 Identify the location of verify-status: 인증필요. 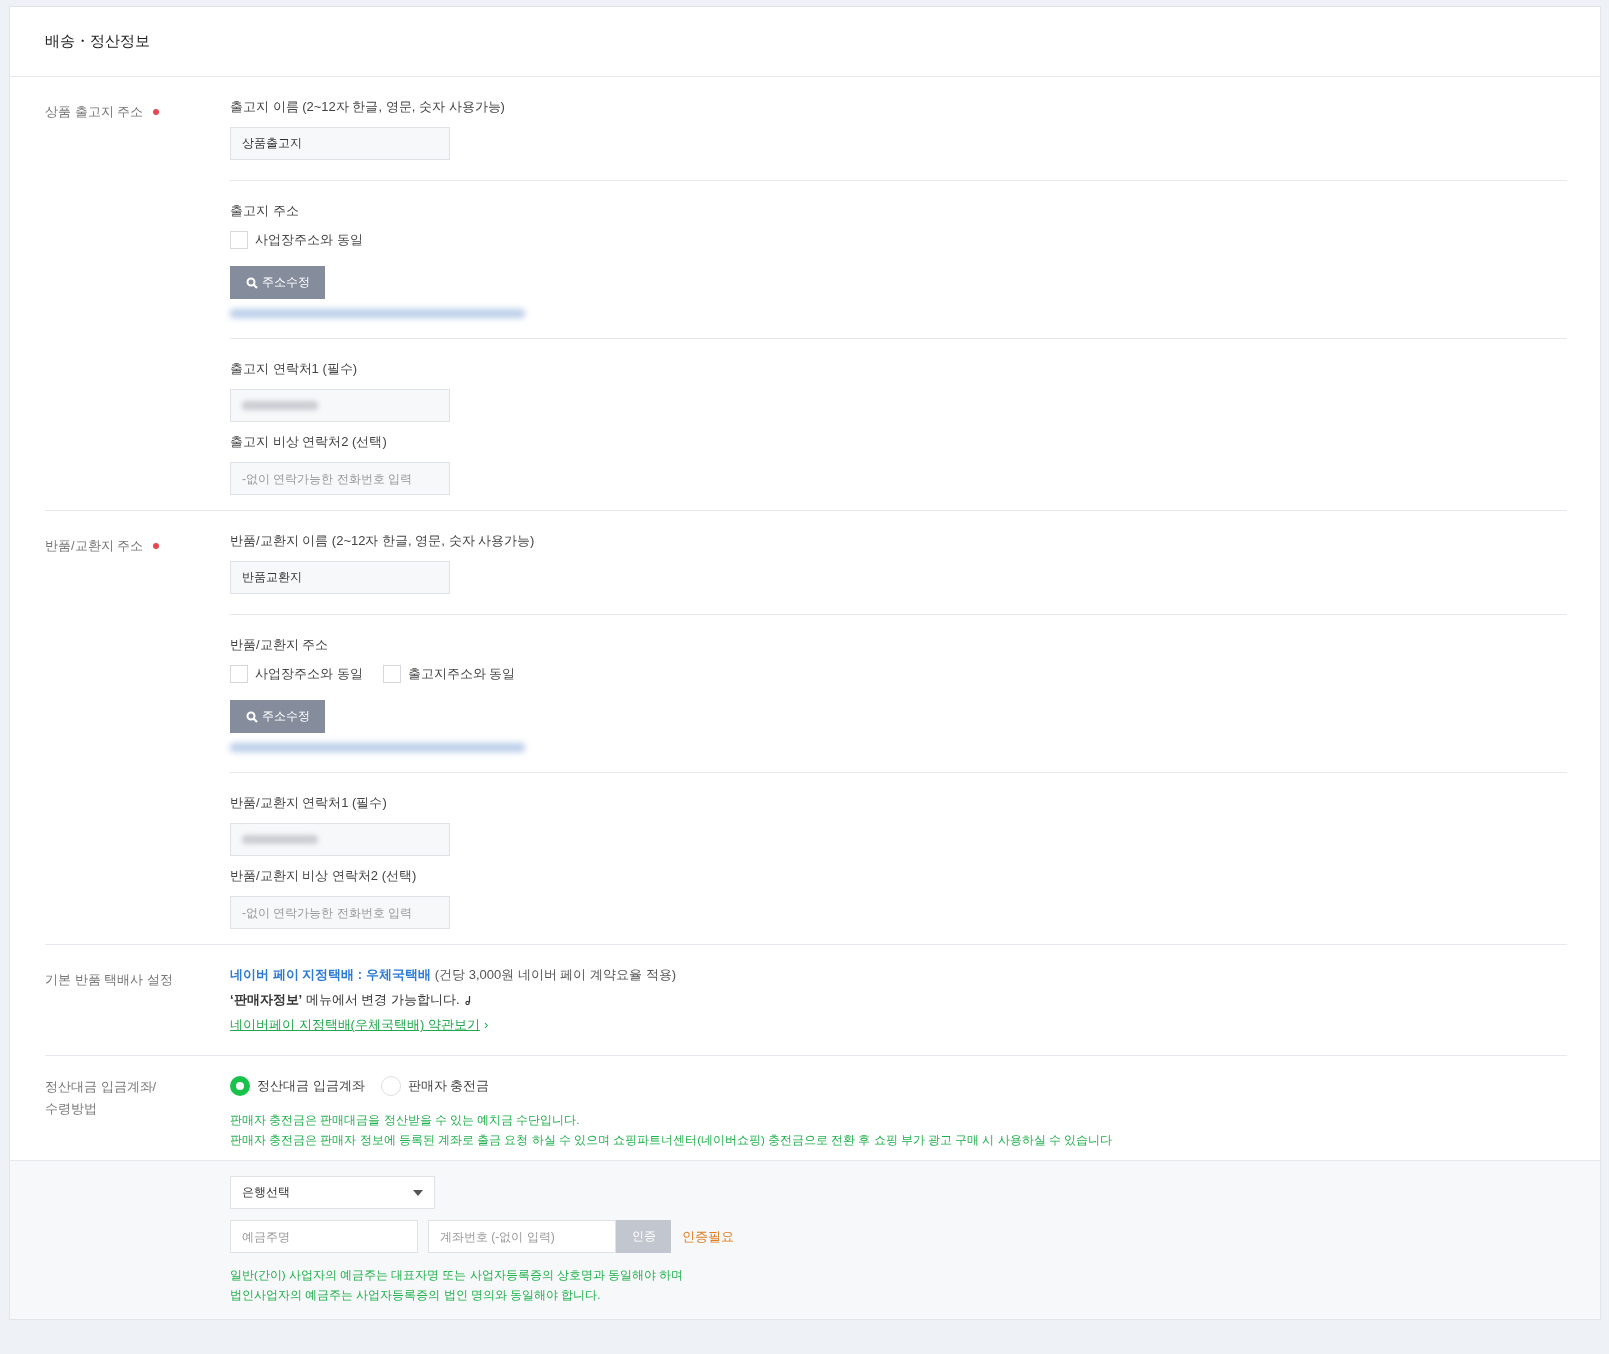
(708, 1236).